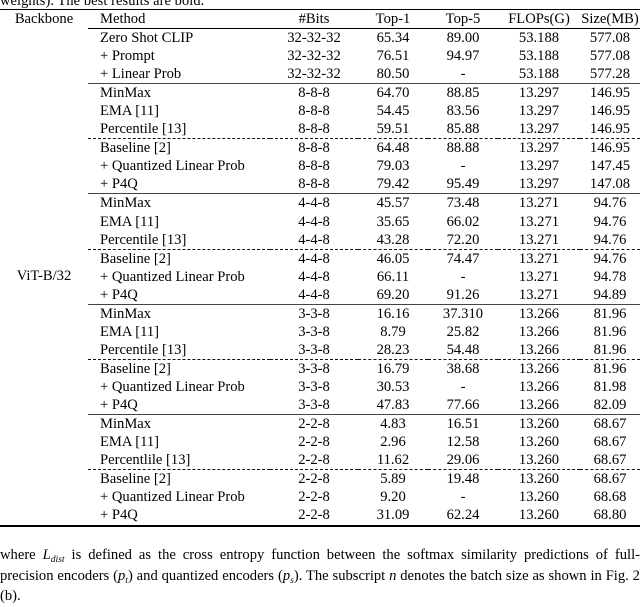 The height and width of the screenshot is (607, 640). Describe the element at coordinates (610, 294) in the screenshot. I see `cell-size: 94.89` at that location.